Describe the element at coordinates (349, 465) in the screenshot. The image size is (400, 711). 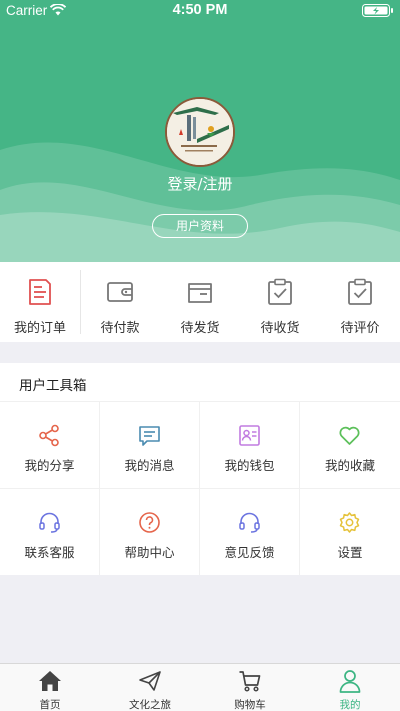
I see `tool-label: 我的收藏` at that location.